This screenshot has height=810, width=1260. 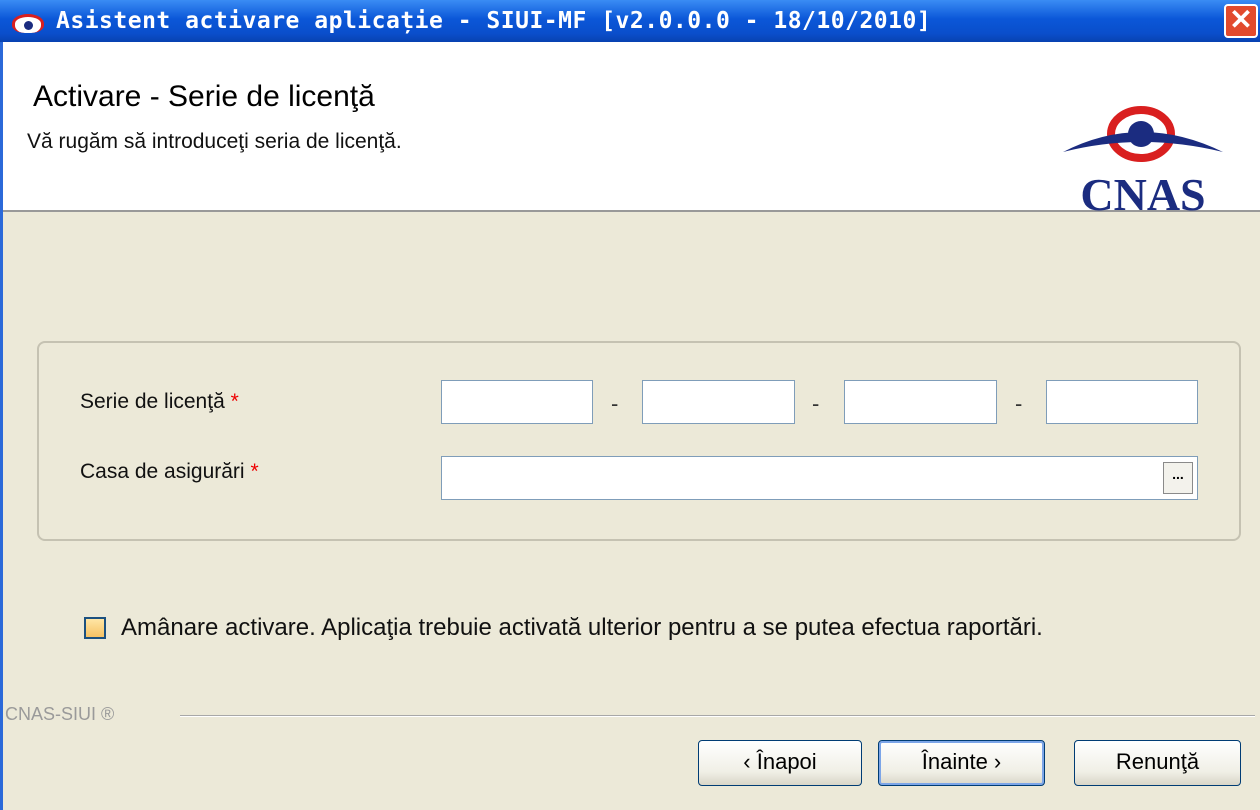 I want to click on cancel-button: Renunţă, so click(x=1157, y=763).